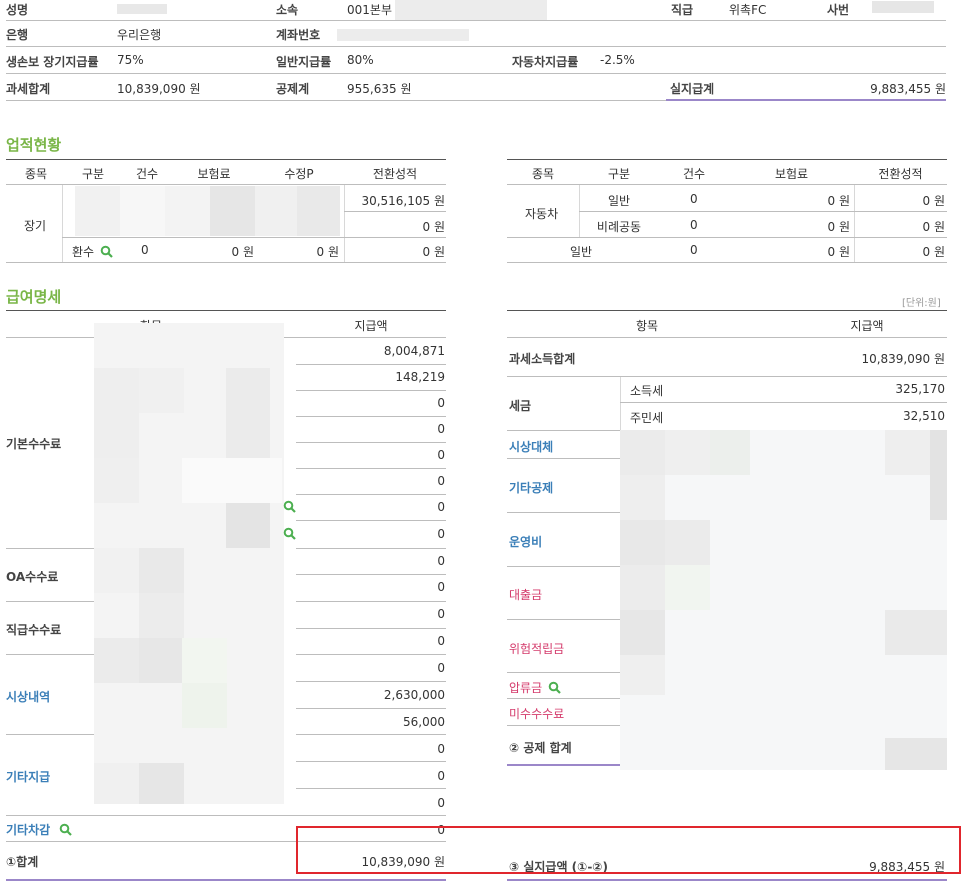 This screenshot has height=886, width=973. What do you see at coordinates (617, 60) in the screenshot?
I see `auto-rate-value: -2.5%` at bounding box center [617, 60].